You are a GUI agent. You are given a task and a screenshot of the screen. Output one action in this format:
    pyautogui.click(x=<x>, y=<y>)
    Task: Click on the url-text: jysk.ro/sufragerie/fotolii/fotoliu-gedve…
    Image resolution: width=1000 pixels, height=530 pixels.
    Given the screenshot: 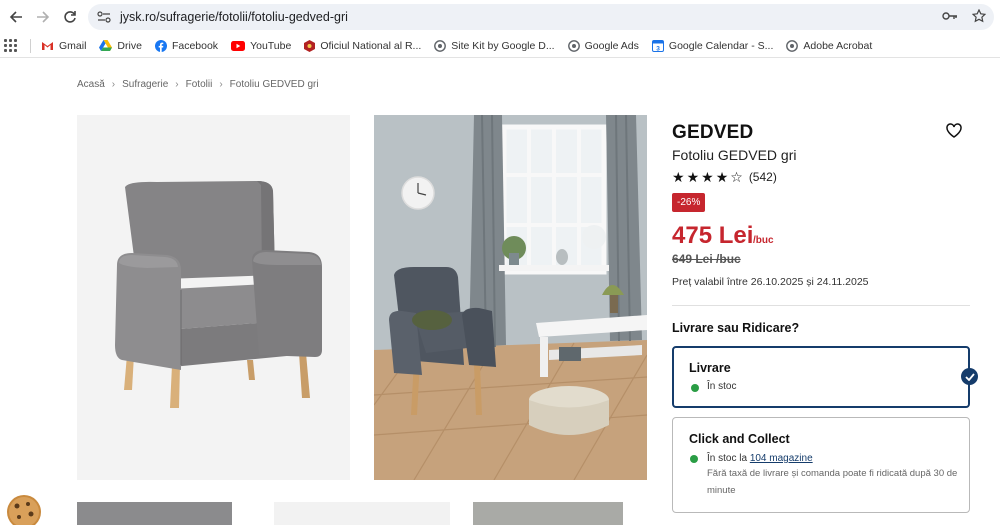 What is the action you would take?
    pyautogui.click(x=234, y=17)
    